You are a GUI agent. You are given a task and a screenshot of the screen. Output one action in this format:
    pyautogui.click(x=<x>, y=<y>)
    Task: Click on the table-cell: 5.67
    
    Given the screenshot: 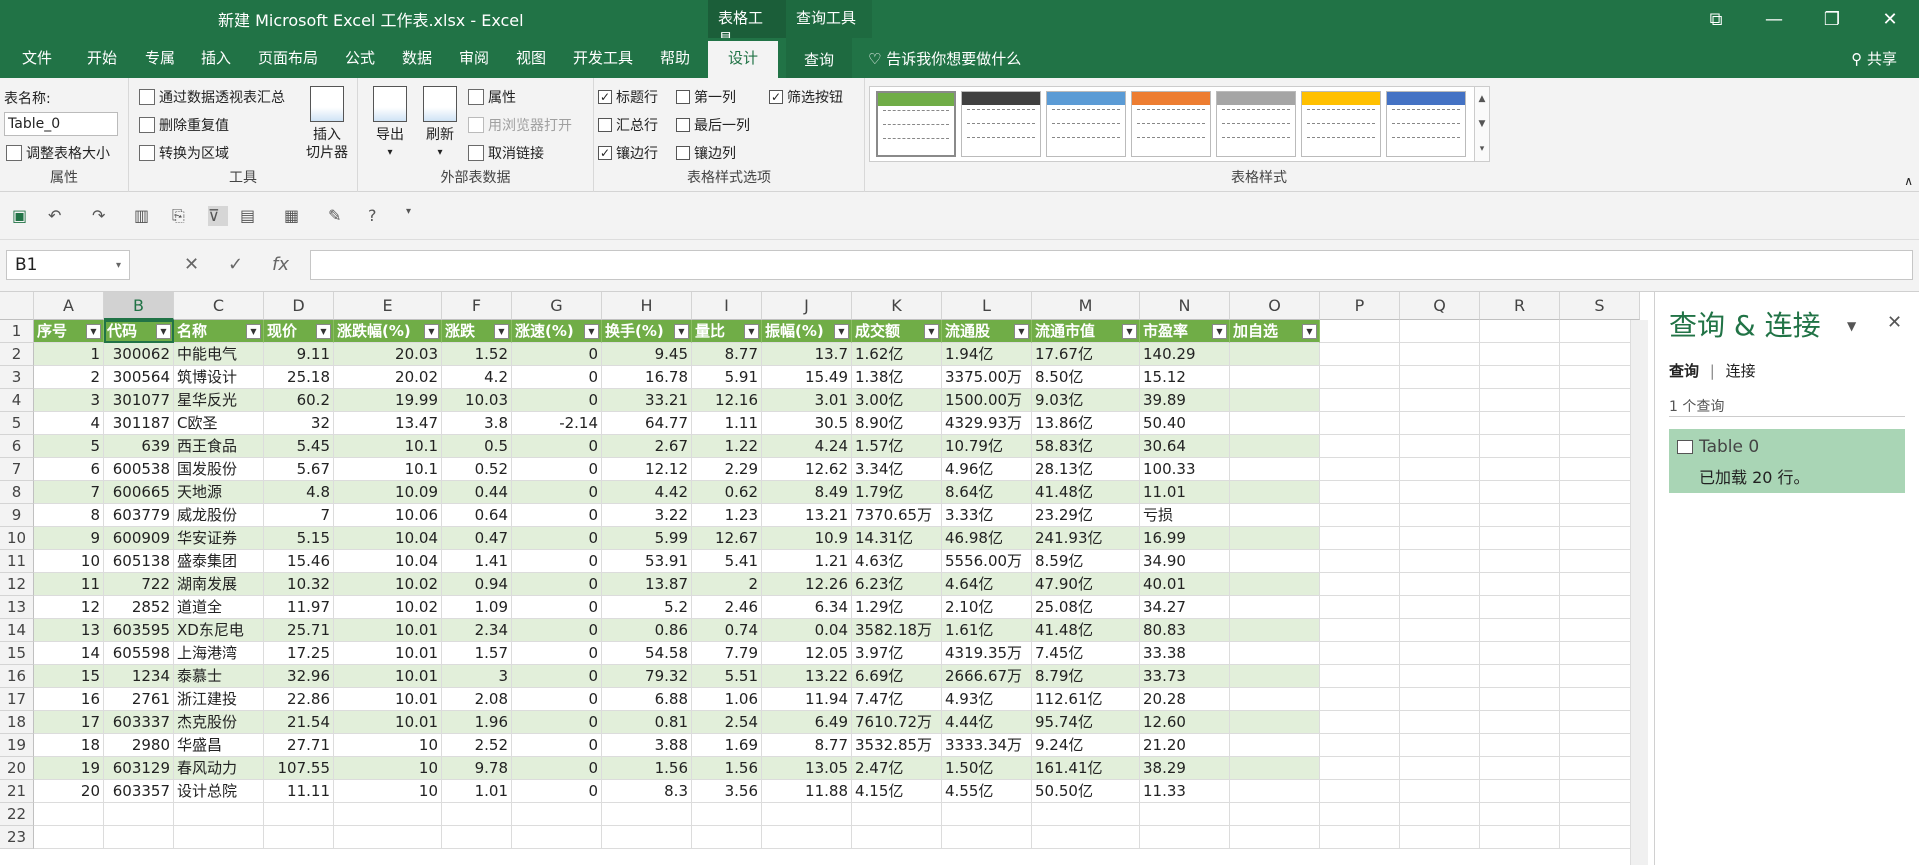 What is the action you would take?
    pyautogui.click(x=299, y=469)
    